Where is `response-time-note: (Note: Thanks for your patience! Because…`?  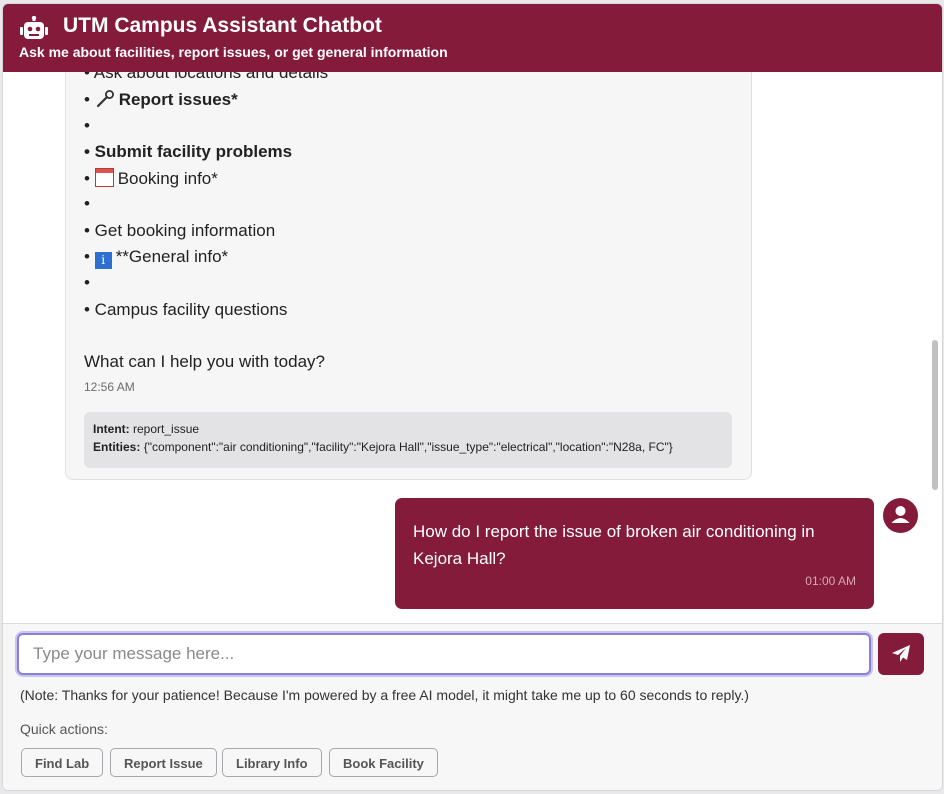 response-time-note: (Note: Thanks for your patience! Because… is located at coordinates (384, 695).